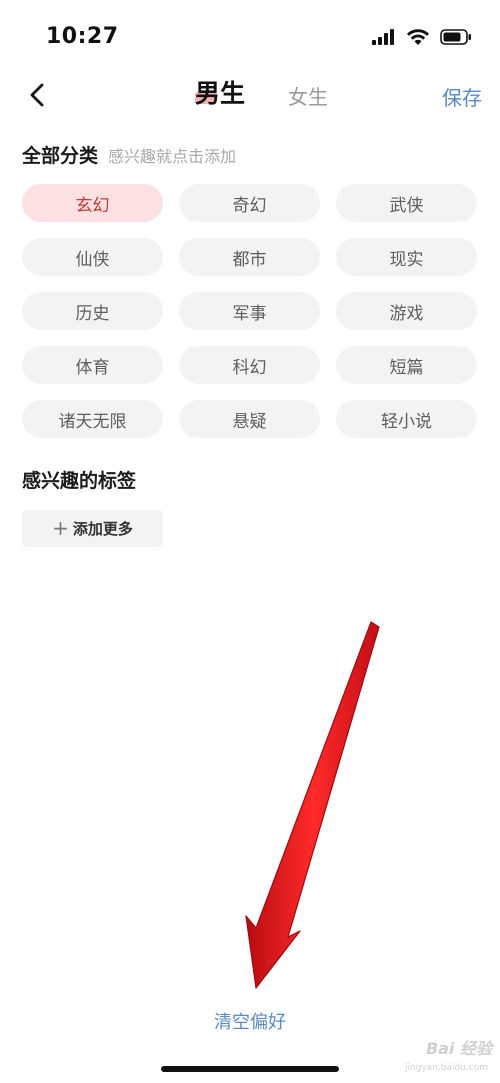 This screenshot has height=1083, width=500. What do you see at coordinates (92, 257) in the screenshot?
I see `category-chip: 仙侠` at bounding box center [92, 257].